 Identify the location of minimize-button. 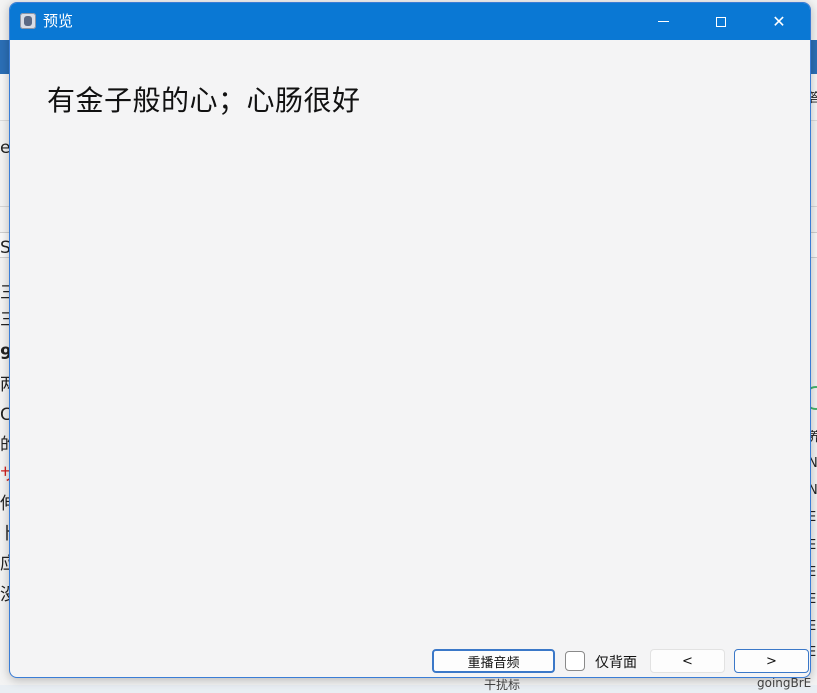
(663, 21).